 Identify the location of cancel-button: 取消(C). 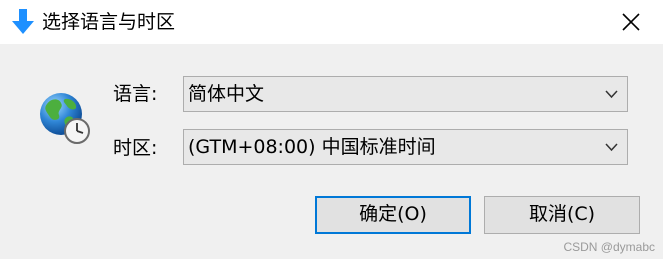
(562, 215).